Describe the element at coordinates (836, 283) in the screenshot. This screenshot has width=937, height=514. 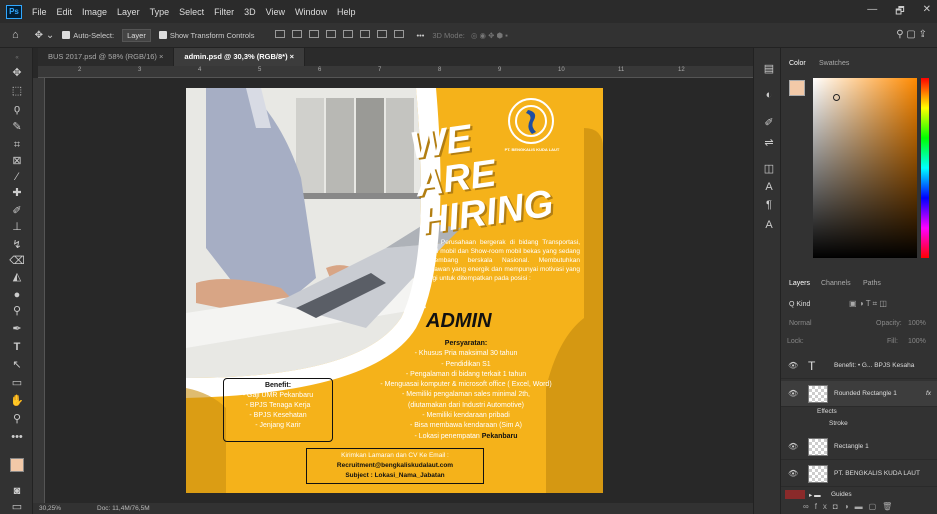
I see `tab-channels: Channels` at that location.